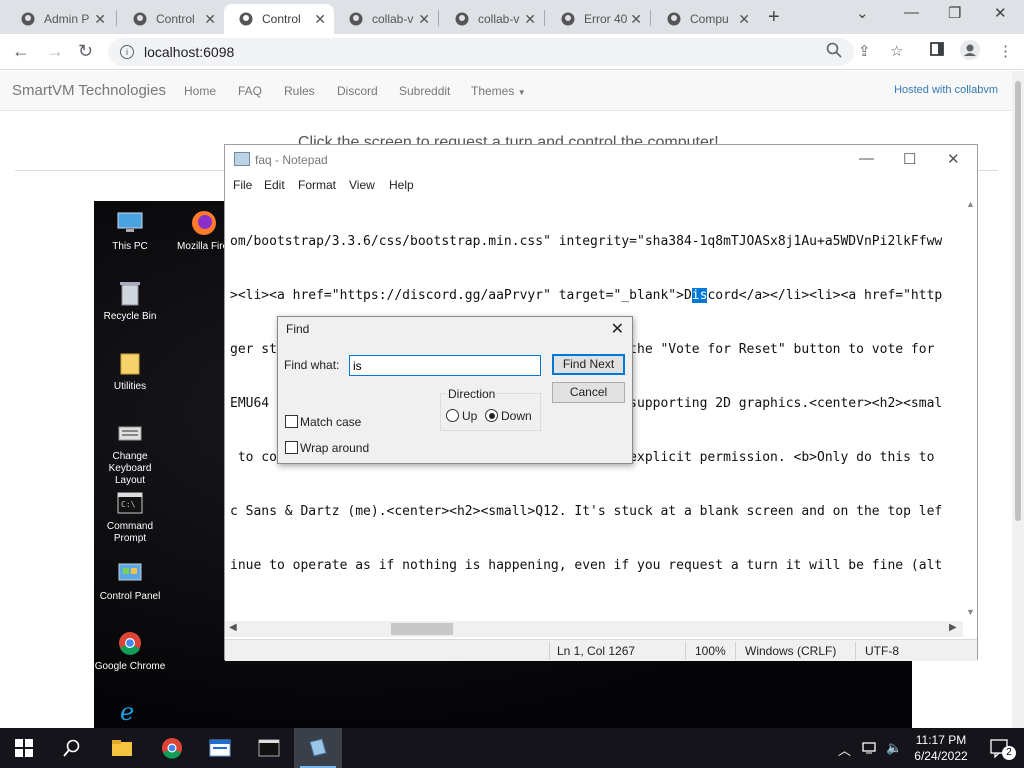 This screenshot has height=768, width=1024. I want to click on address-bar: i localhost:6098, so click(481, 52).